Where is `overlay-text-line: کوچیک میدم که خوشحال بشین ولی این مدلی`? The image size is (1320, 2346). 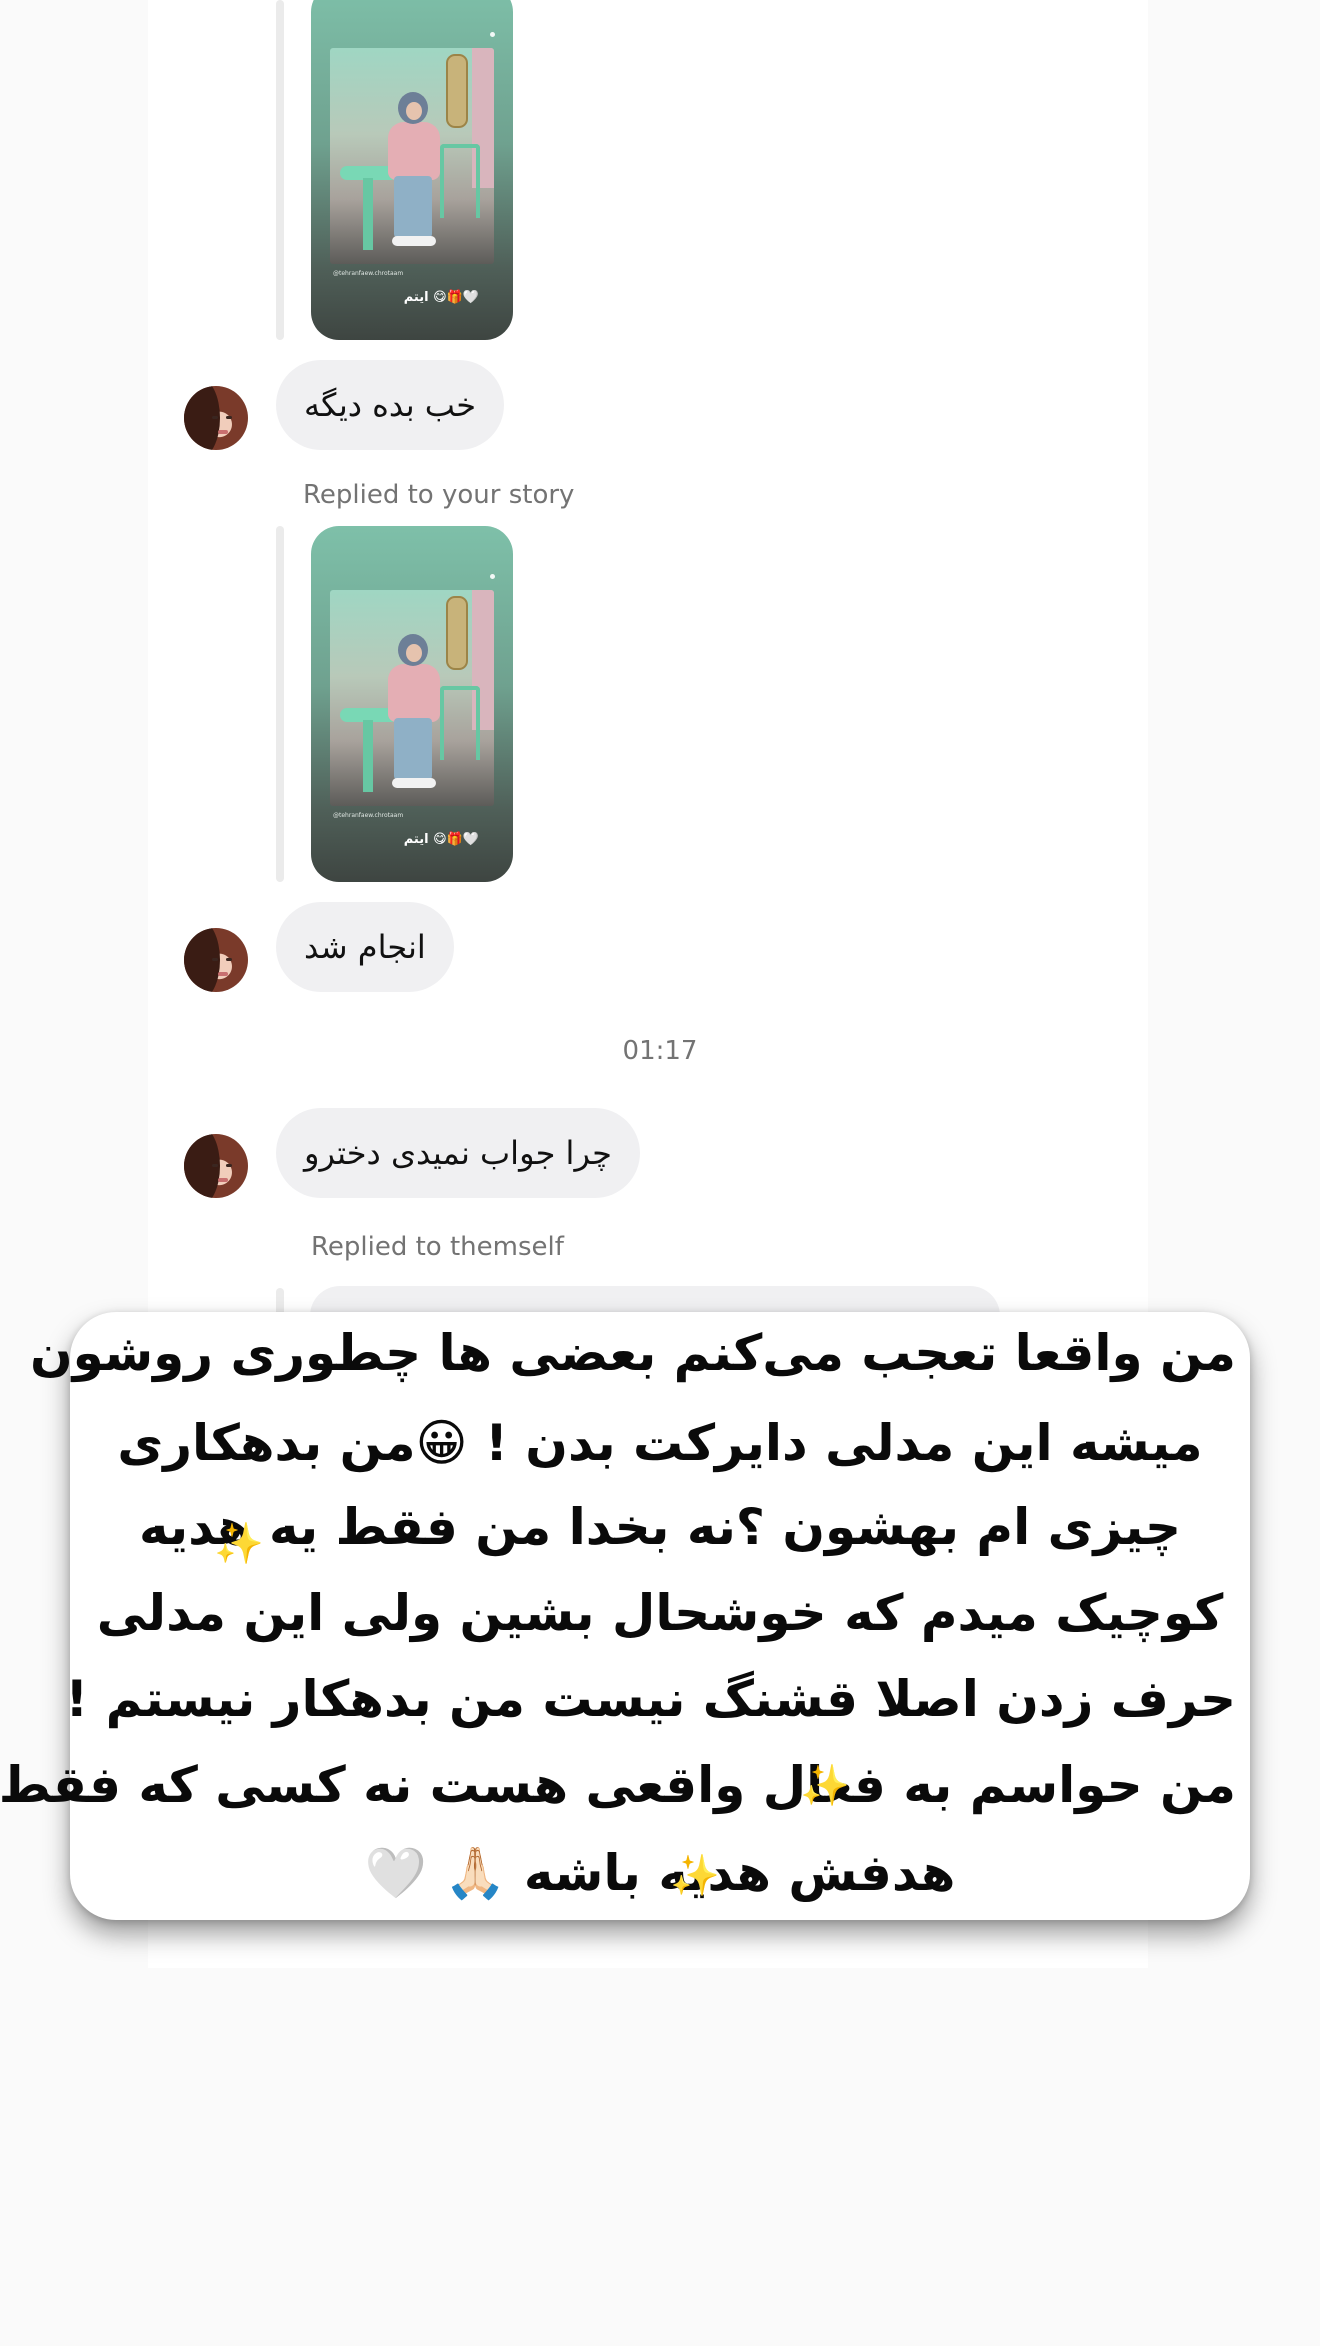 overlay-text-line: کوچیک میدم که خوشحال بشین ولی این مدلی is located at coordinates (660, 1613).